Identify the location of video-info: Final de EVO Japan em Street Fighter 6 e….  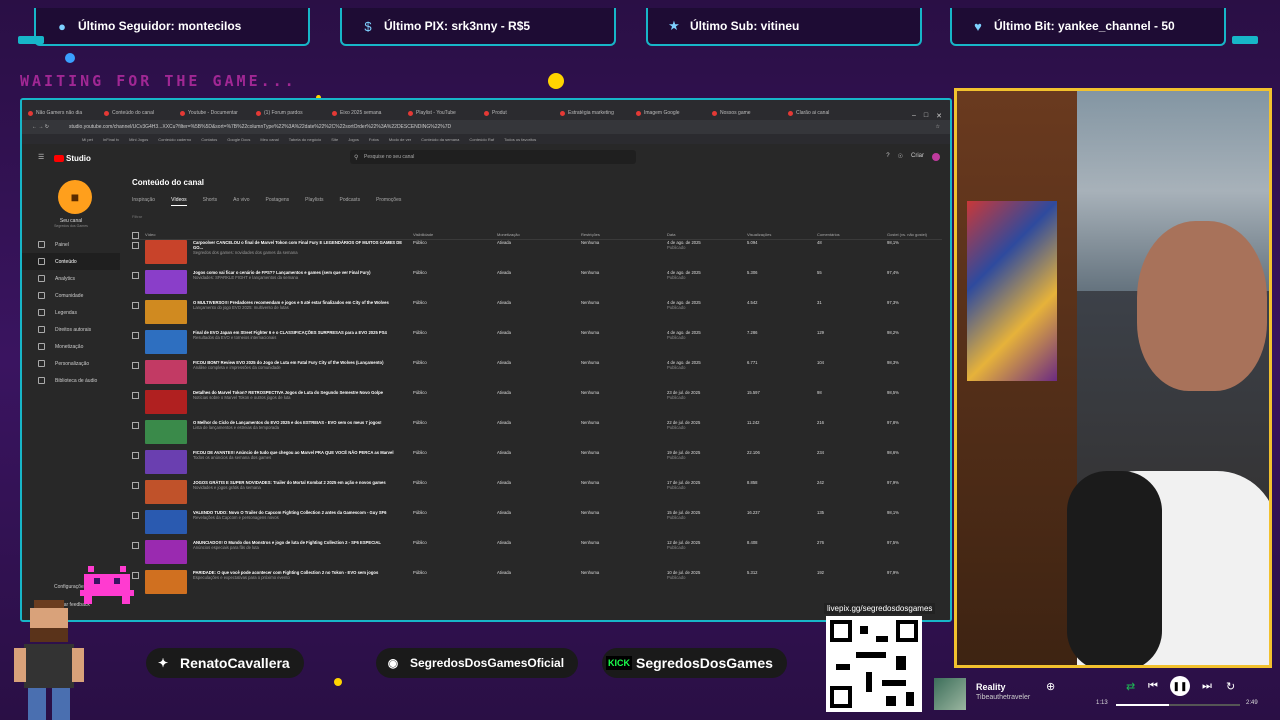
(303, 340).